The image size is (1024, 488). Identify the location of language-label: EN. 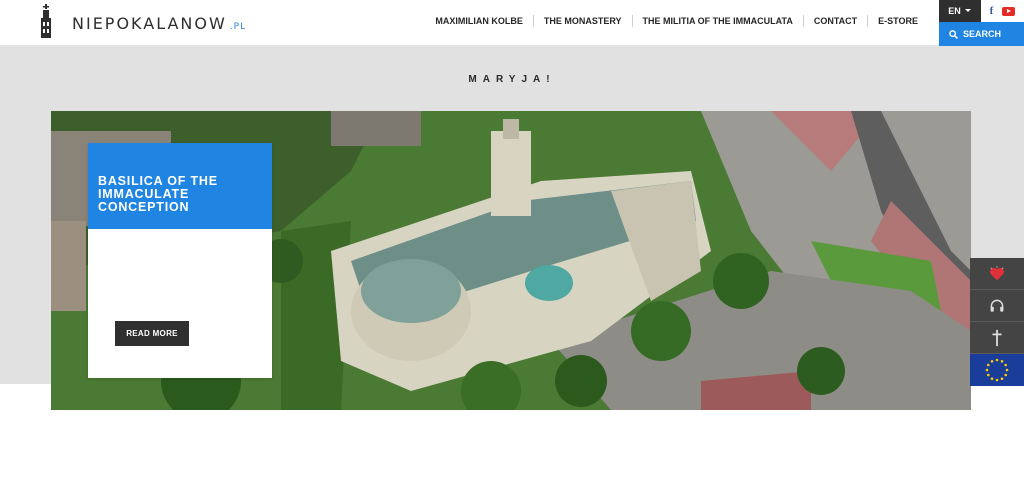
(954, 11).